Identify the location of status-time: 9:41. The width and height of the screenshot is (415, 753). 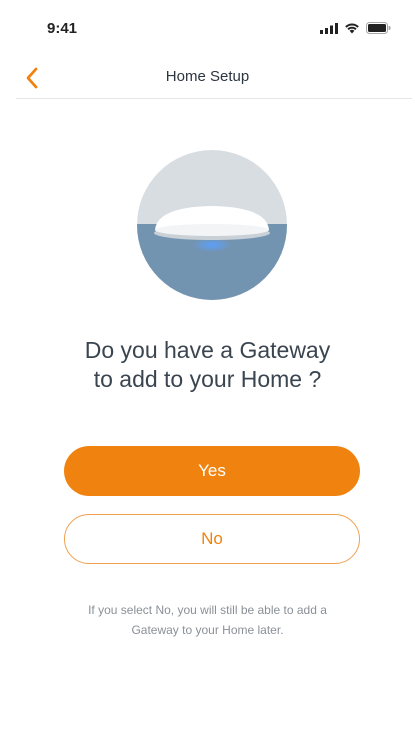
(62, 28).